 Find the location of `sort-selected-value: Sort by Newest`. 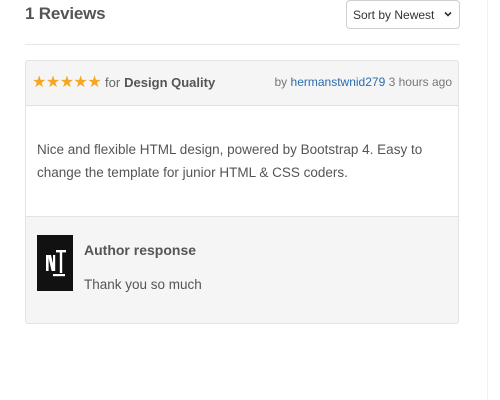

sort-selected-value: Sort by Newest is located at coordinates (394, 15).